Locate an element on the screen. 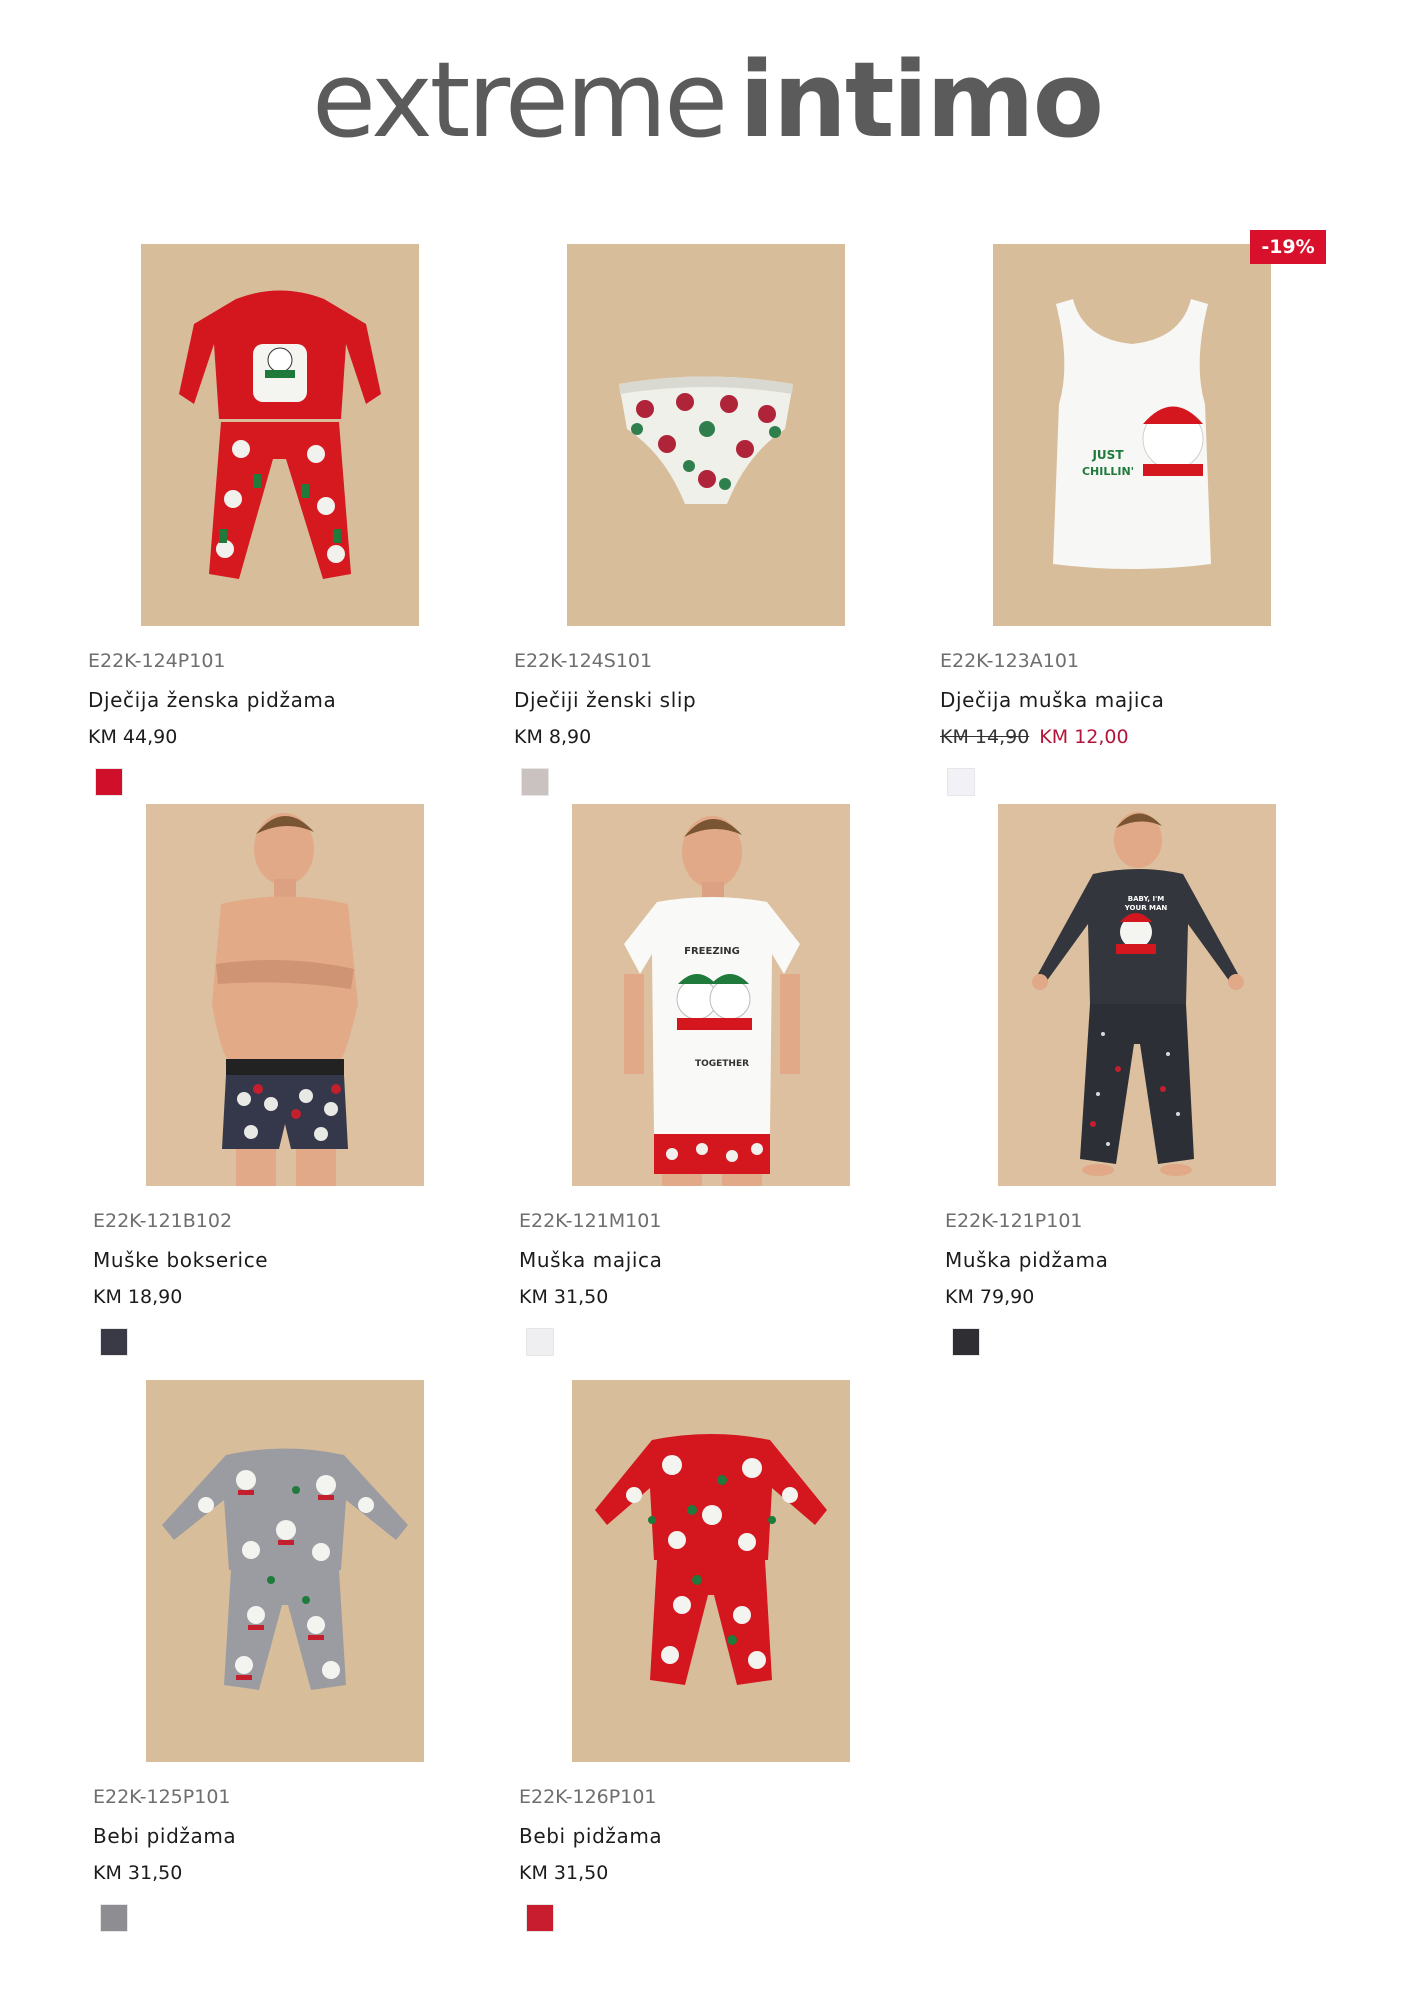  product-image: JUST CHILLIN' is located at coordinates (1132, 435).